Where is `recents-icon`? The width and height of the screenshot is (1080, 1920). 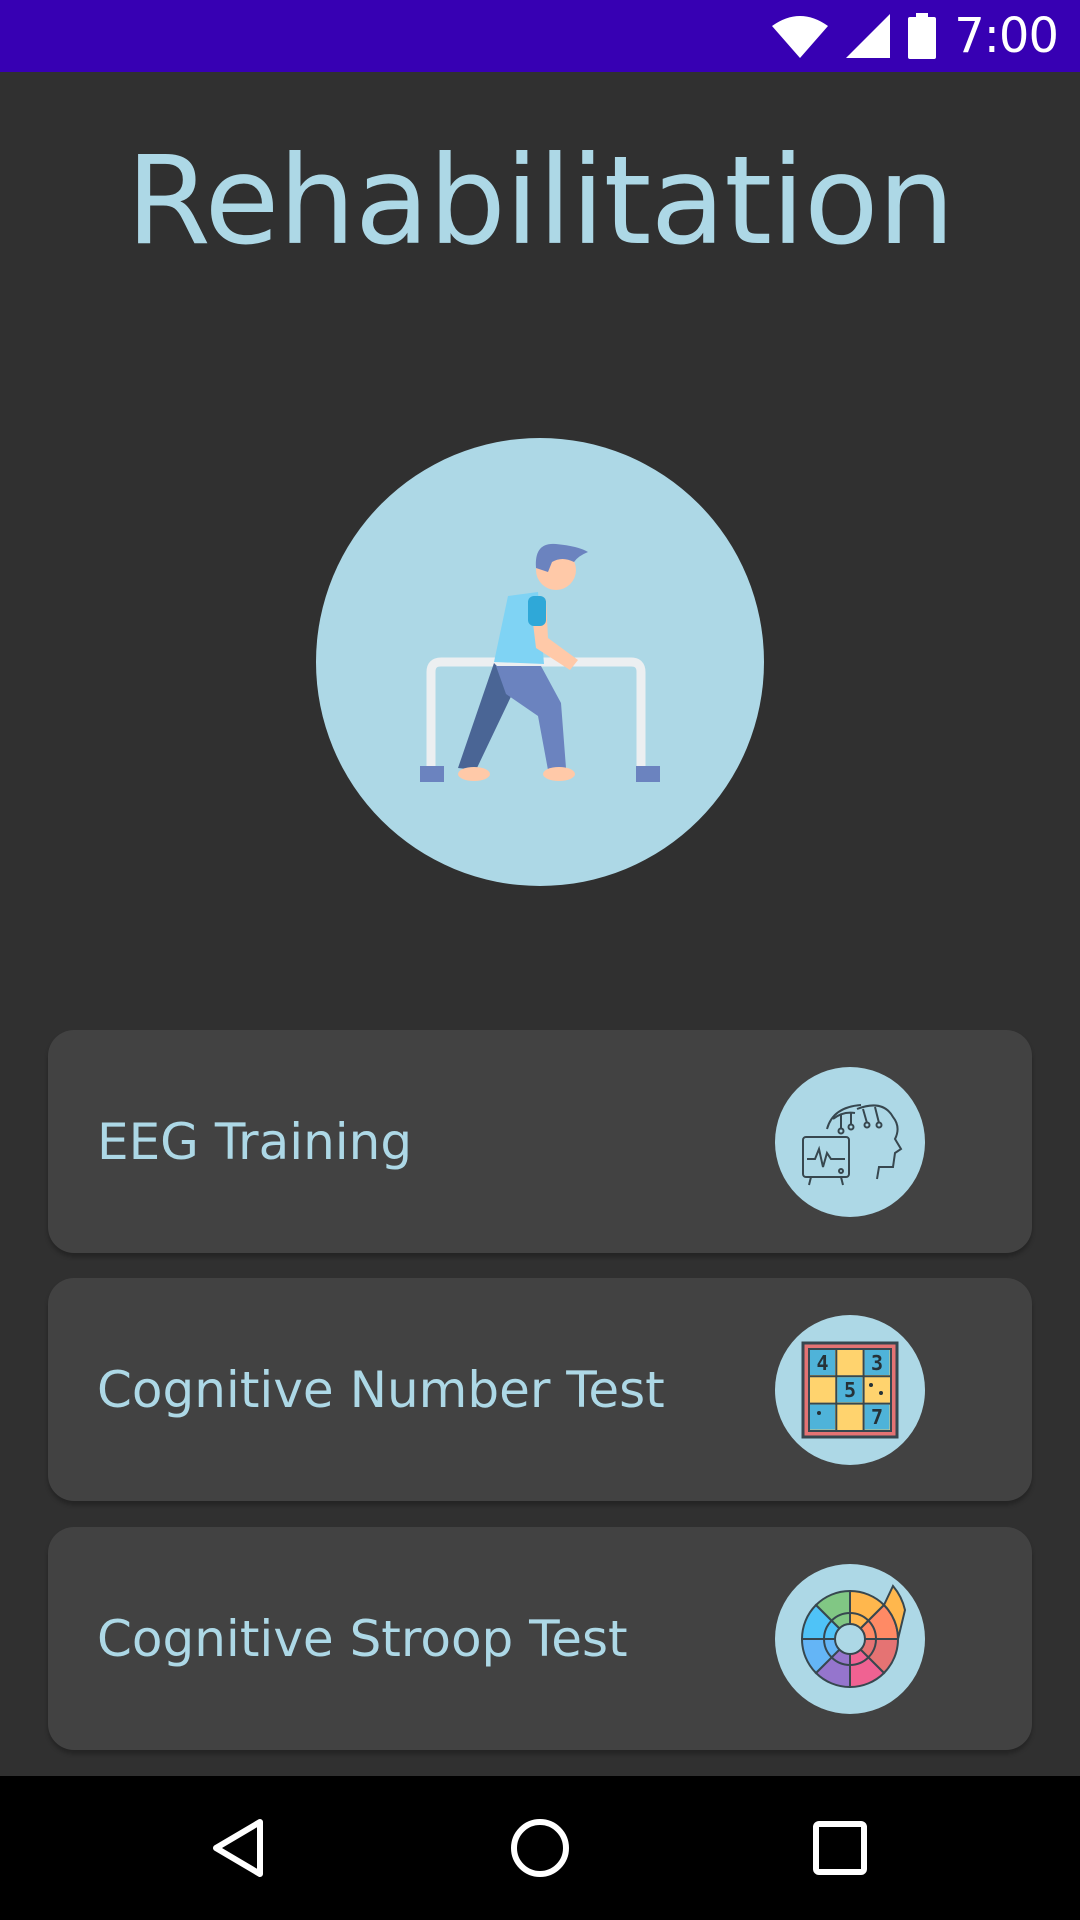
recents-icon is located at coordinates (840, 1848).